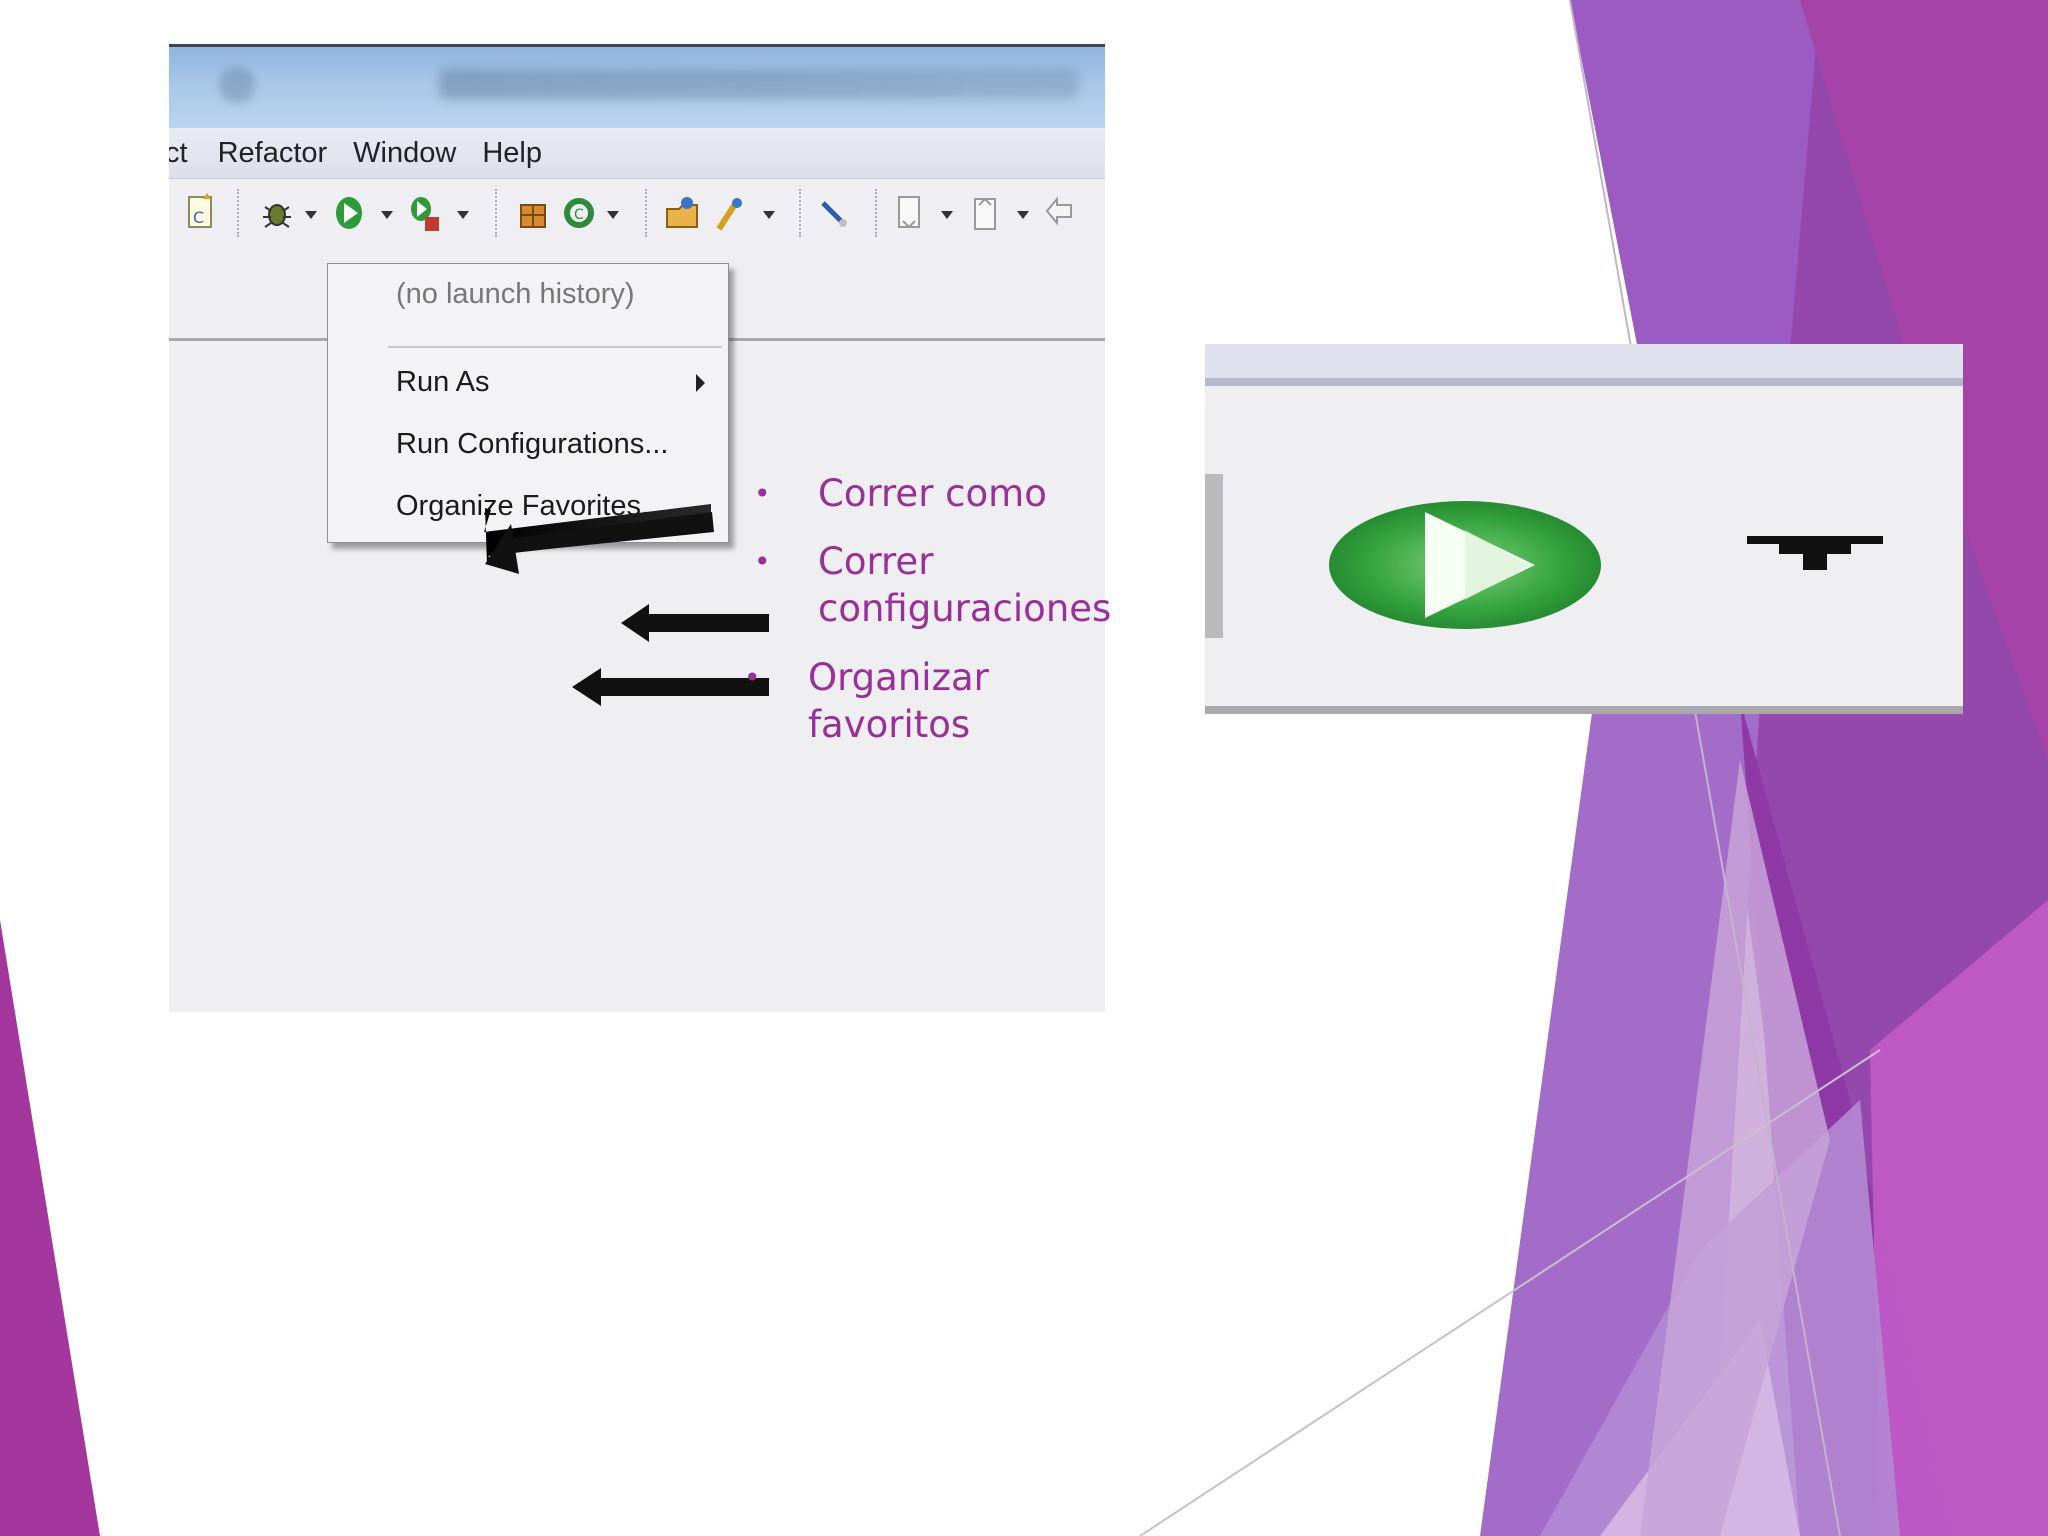 The image size is (2048, 1536). I want to click on bullet-text: favoritos, so click(889, 724).